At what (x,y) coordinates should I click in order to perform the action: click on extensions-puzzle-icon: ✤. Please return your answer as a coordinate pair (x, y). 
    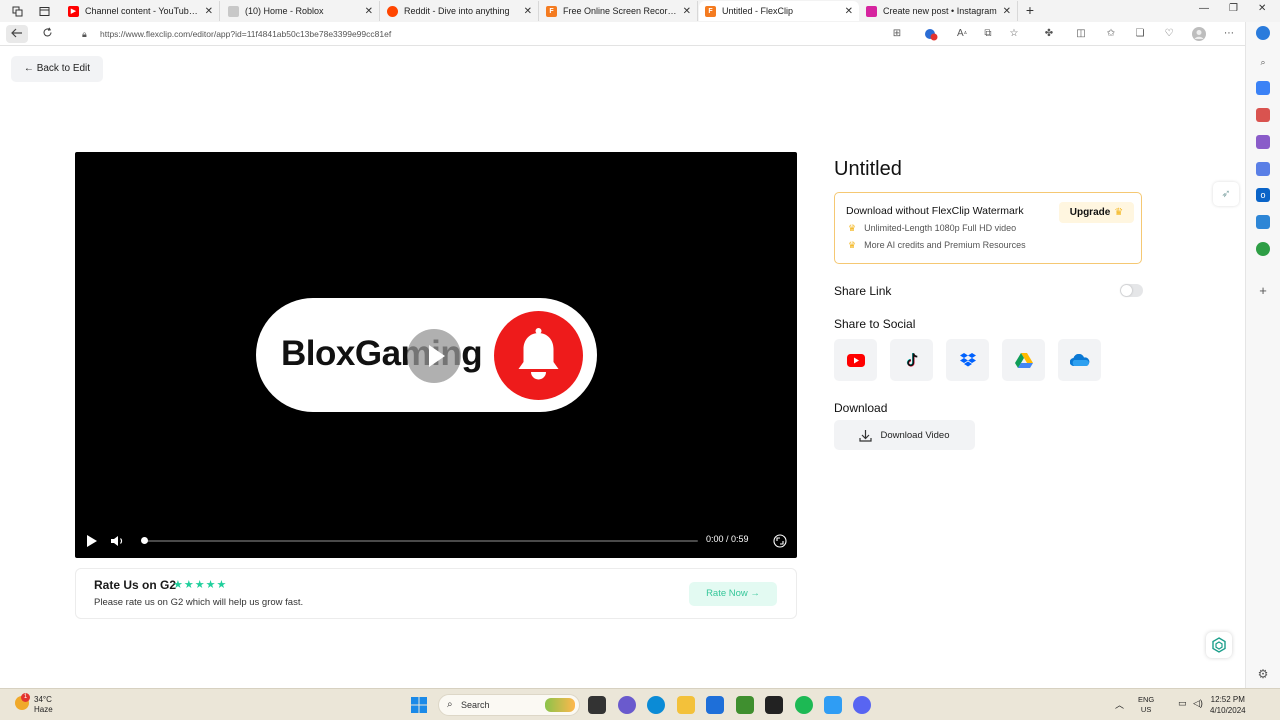
    Looking at the image, I should click on (1049, 34).